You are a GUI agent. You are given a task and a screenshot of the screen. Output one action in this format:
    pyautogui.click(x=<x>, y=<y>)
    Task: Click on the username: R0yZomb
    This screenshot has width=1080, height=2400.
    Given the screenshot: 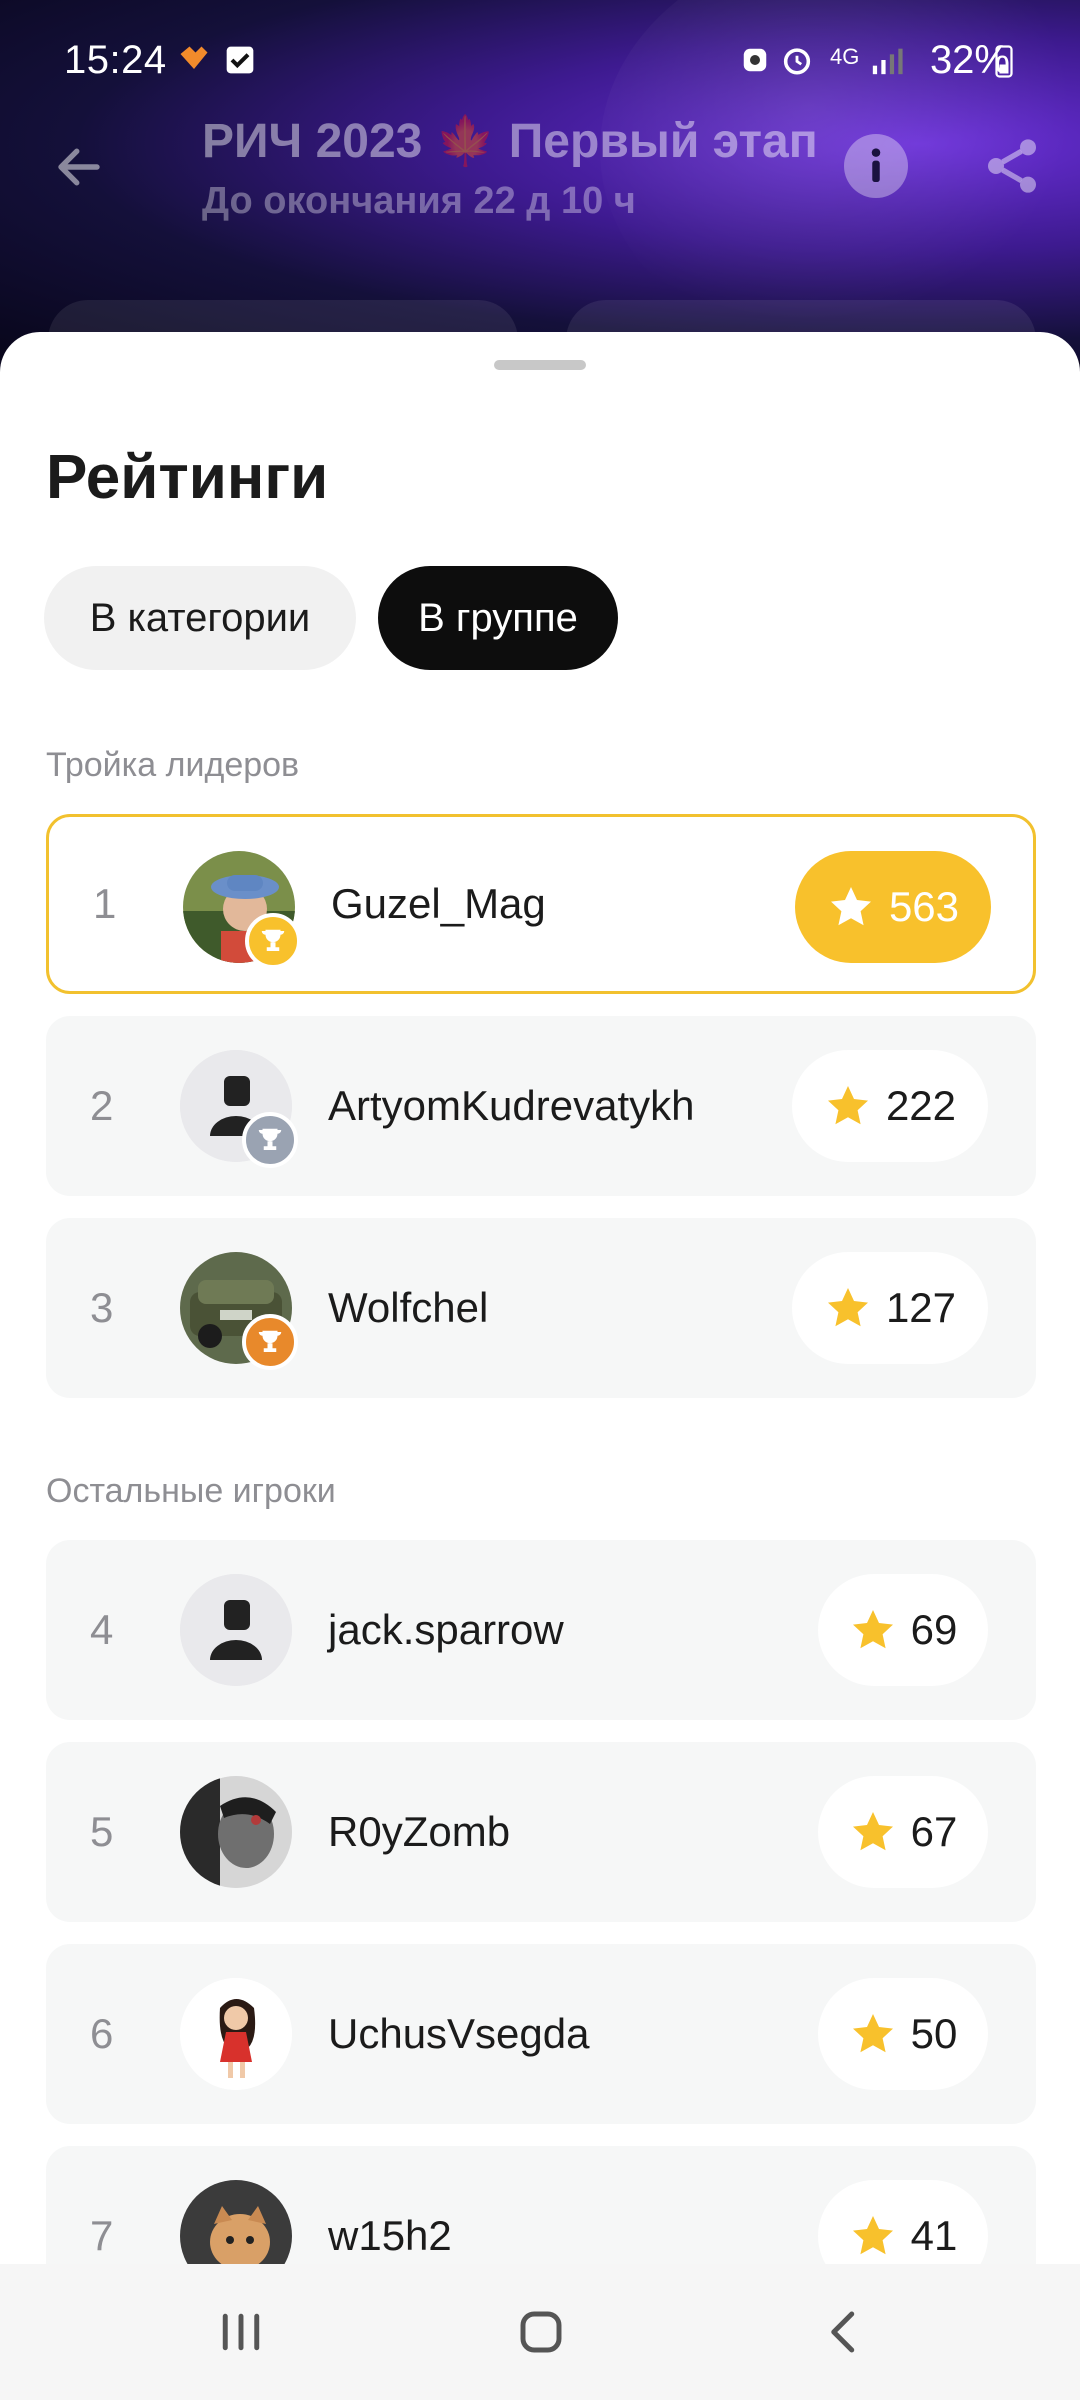 What is the action you would take?
    pyautogui.click(x=419, y=1831)
    